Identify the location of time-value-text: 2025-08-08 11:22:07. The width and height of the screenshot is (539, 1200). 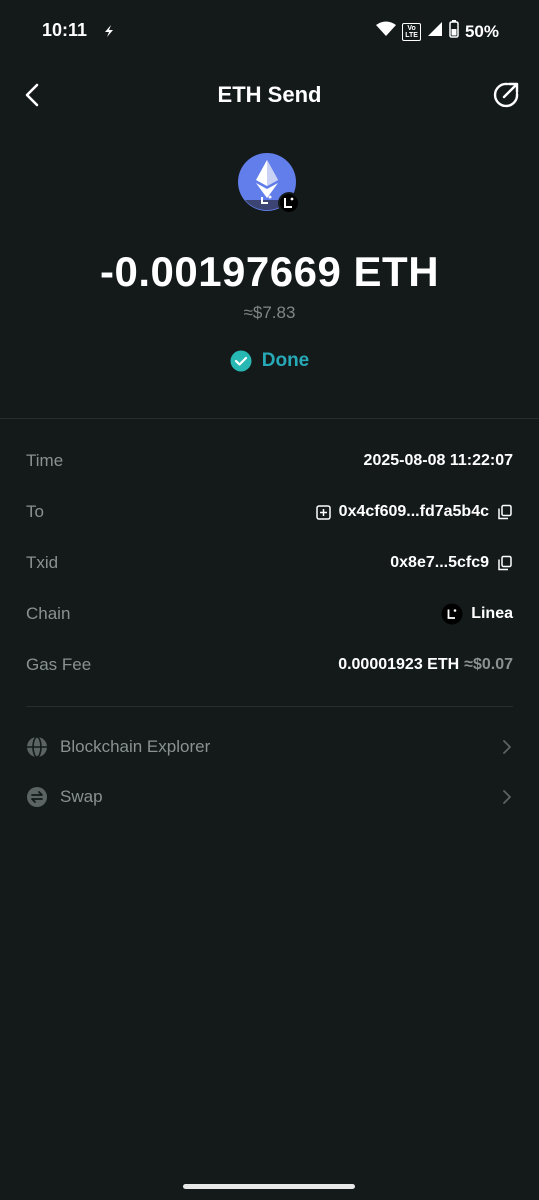
(438, 460).